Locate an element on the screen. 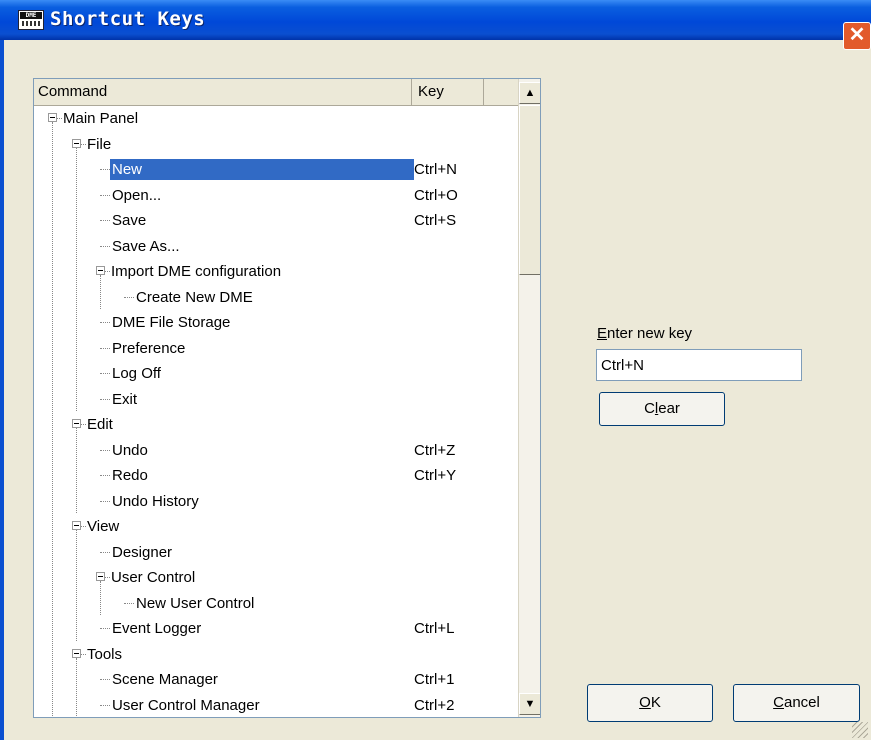  tree-item-label: New is located at coordinates (262, 169).